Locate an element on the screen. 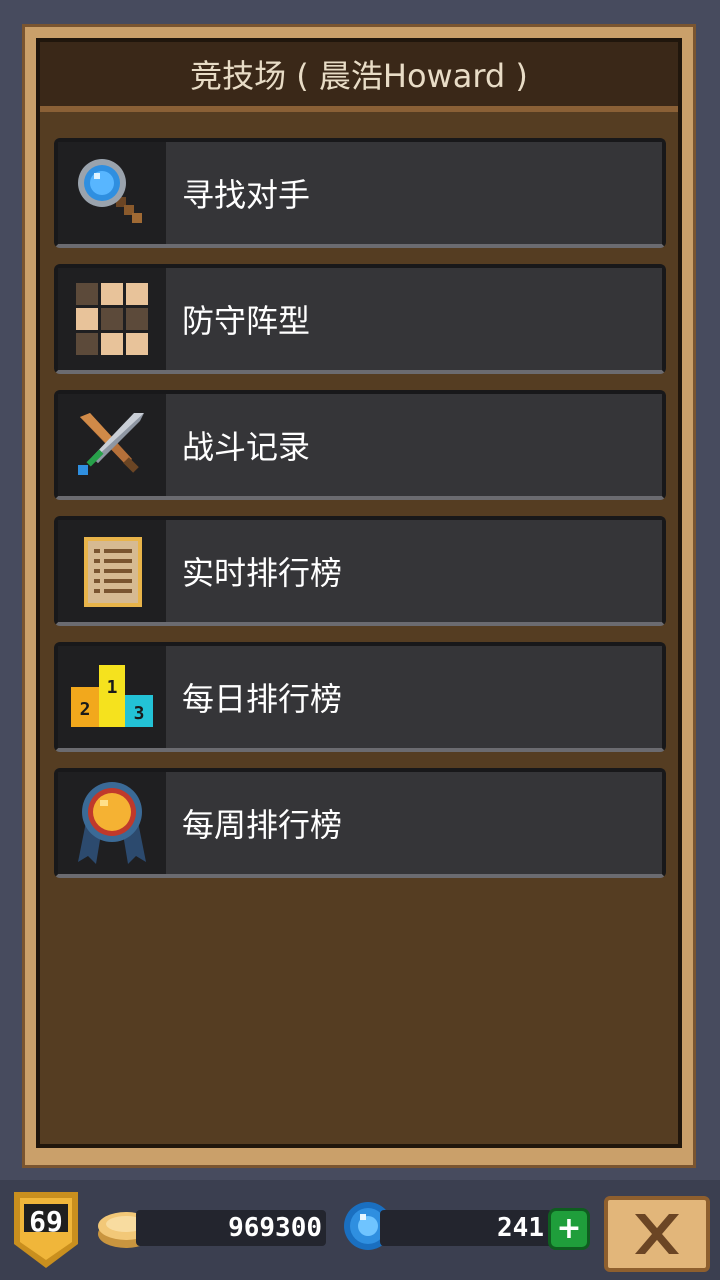 The image size is (720, 1280). svg-text: 1 is located at coordinates (112, 687).